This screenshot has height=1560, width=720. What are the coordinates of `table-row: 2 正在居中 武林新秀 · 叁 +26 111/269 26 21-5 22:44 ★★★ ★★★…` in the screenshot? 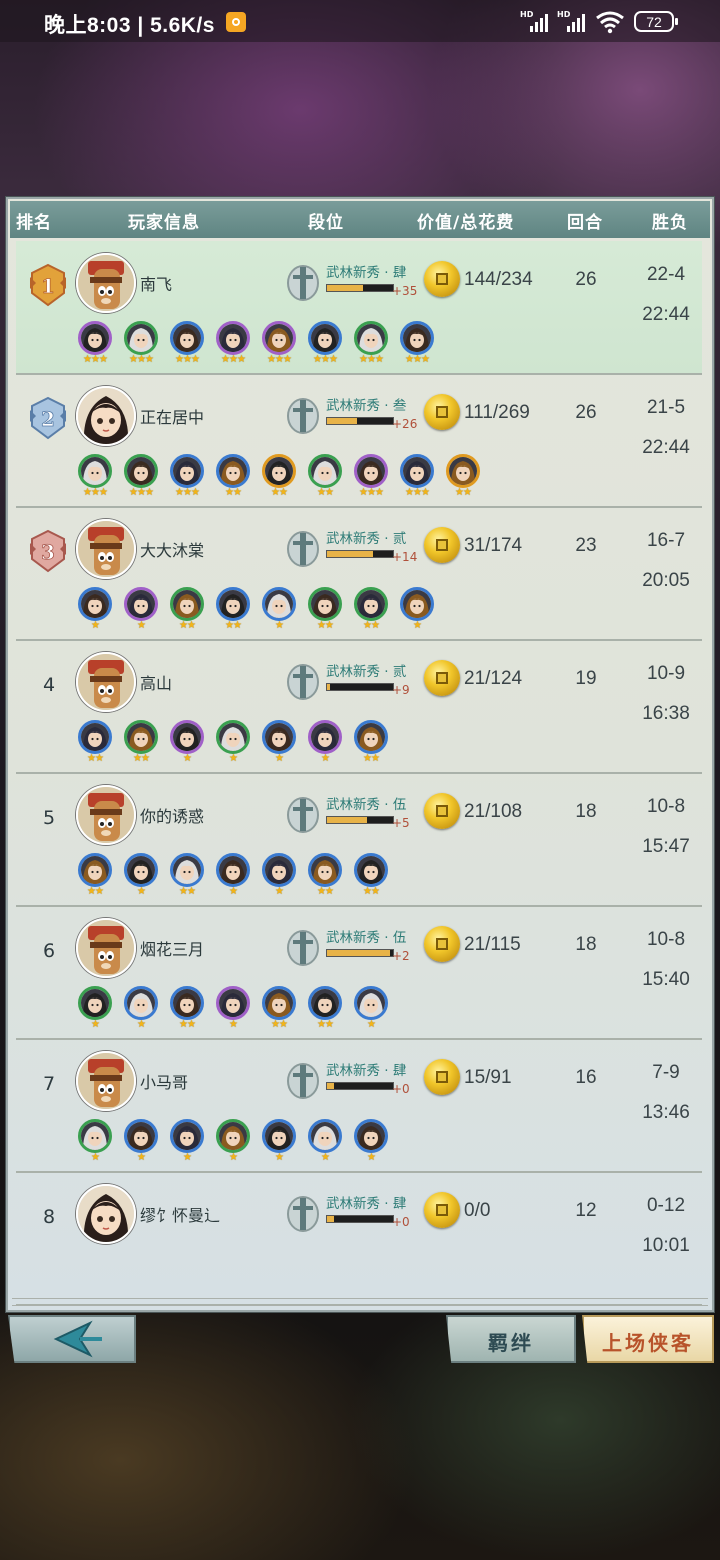 It's located at (359, 441).